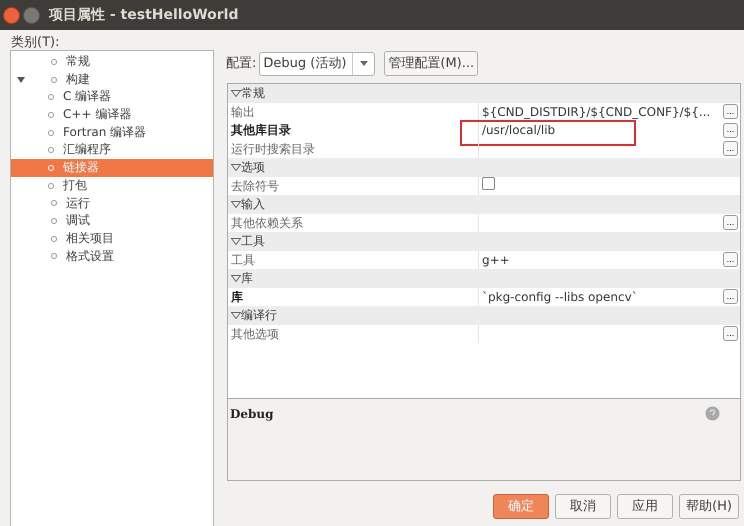 The width and height of the screenshot is (744, 526). What do you see at coordinates (35, 43) in the screenshot?
I see `category-label: 类别(T):` at bounding box center [35, 43].